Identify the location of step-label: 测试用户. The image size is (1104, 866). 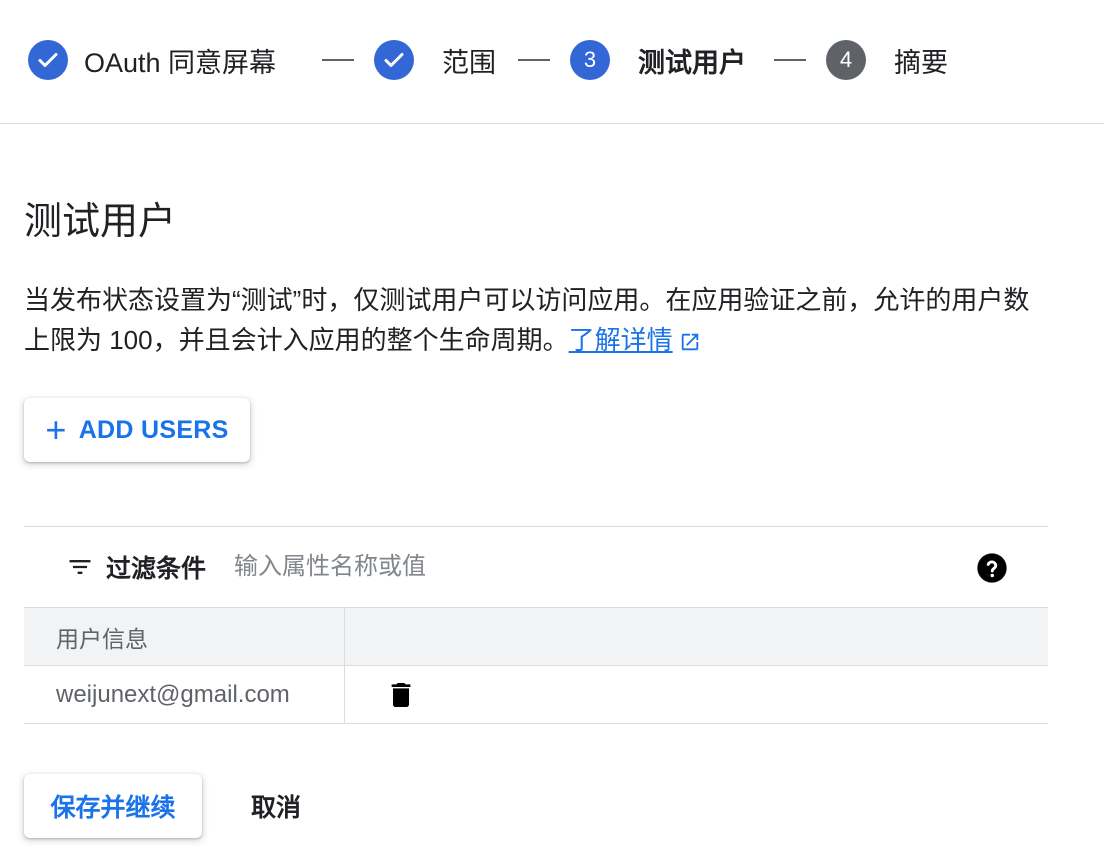
(692, 62).